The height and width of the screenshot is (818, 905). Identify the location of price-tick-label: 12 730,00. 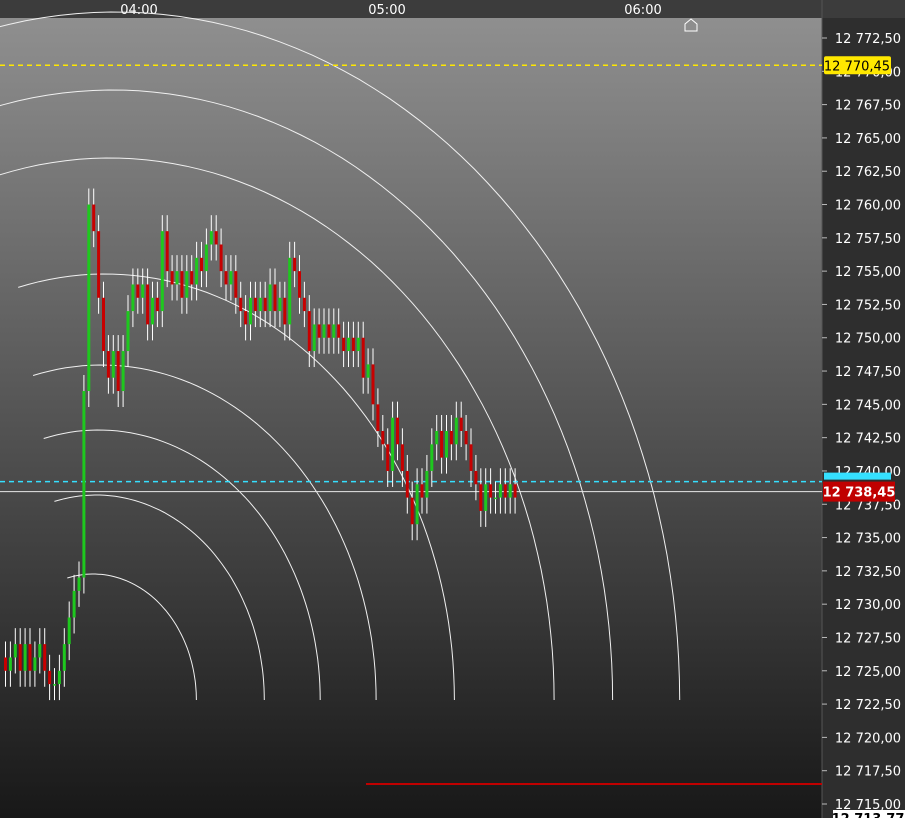
(868, 605).